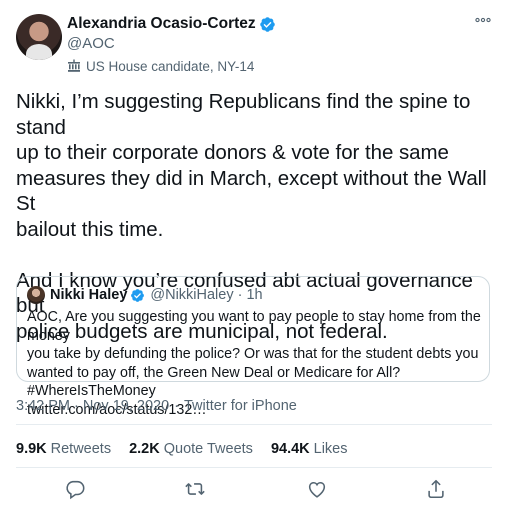  I want to click on quote-tweets-count: 2.2K, so click(144, 449).